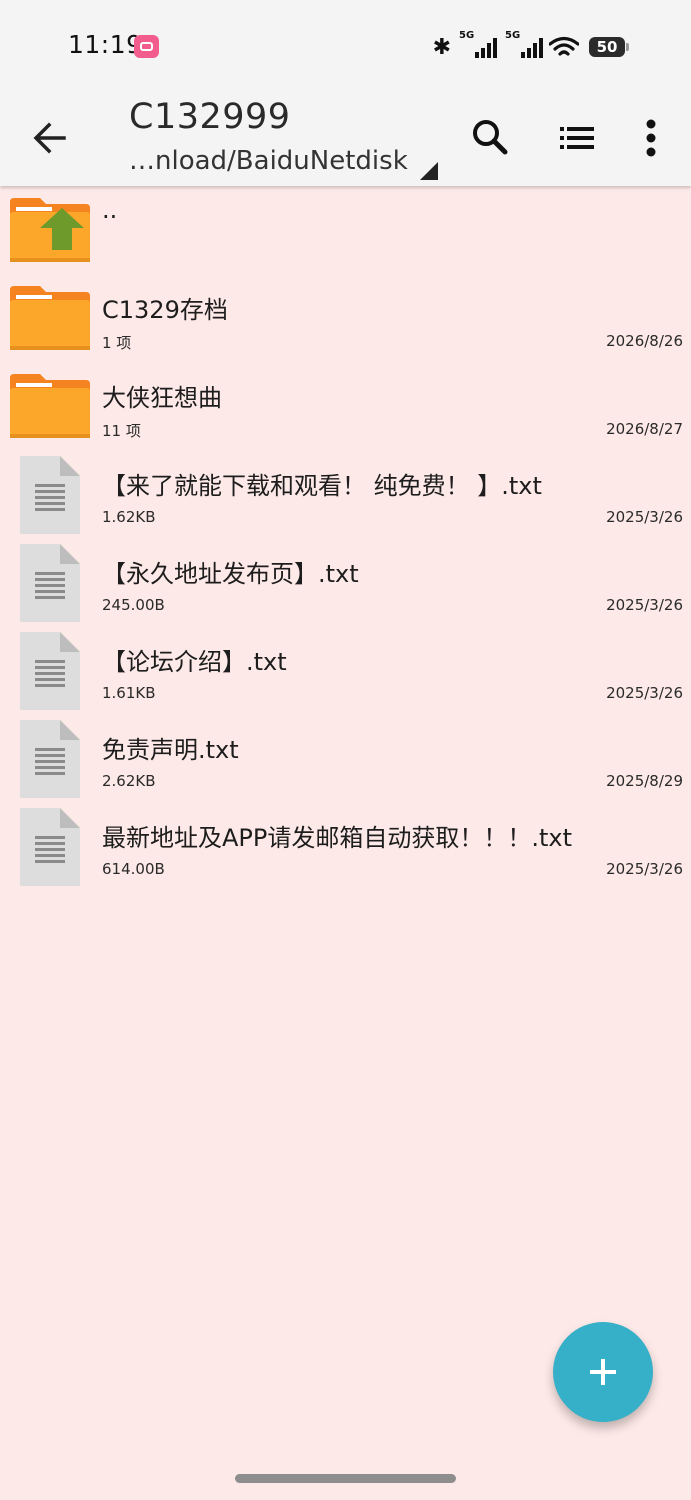 Image resolution: width=691 pixels, height=1500 pixels. I want to click on file-size: 1.62KB, so click(129, 517).